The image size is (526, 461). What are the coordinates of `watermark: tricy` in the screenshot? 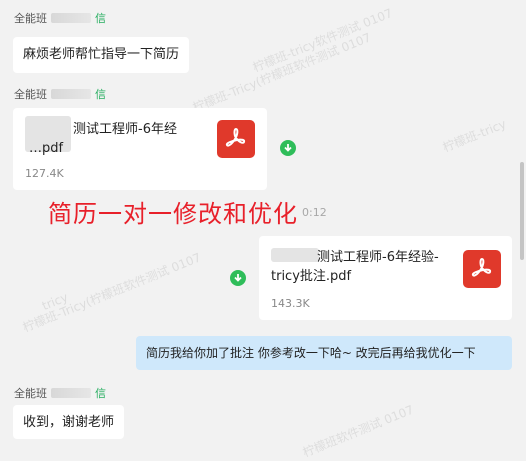 It's located at (55, 301).